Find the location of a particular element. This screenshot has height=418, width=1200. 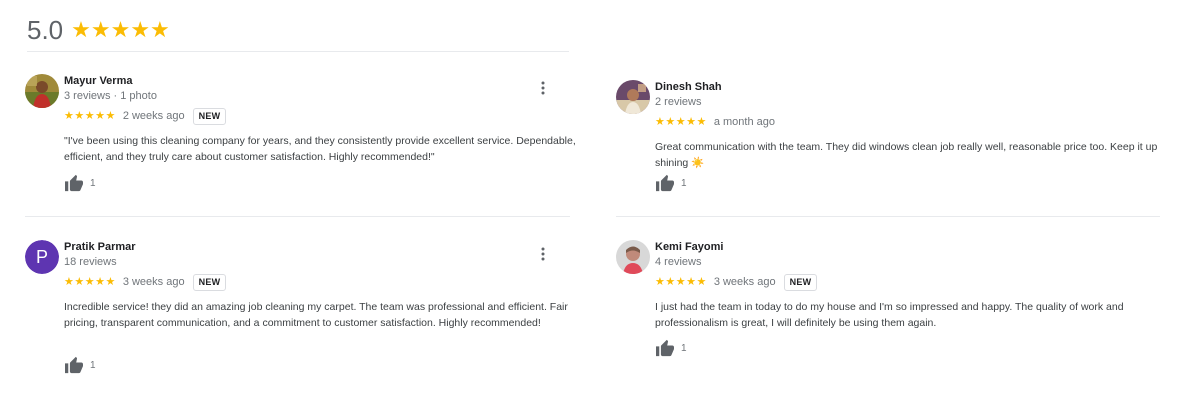

reviewer-meta: 18 reviews is located at coordinates (90, 262).